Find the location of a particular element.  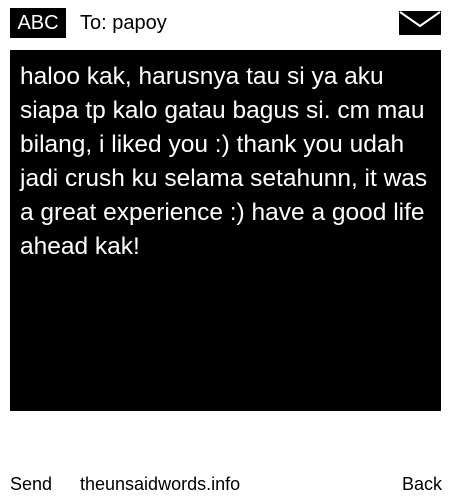

site-label: theunsaidwords.info is located at coordinates (160, 484).